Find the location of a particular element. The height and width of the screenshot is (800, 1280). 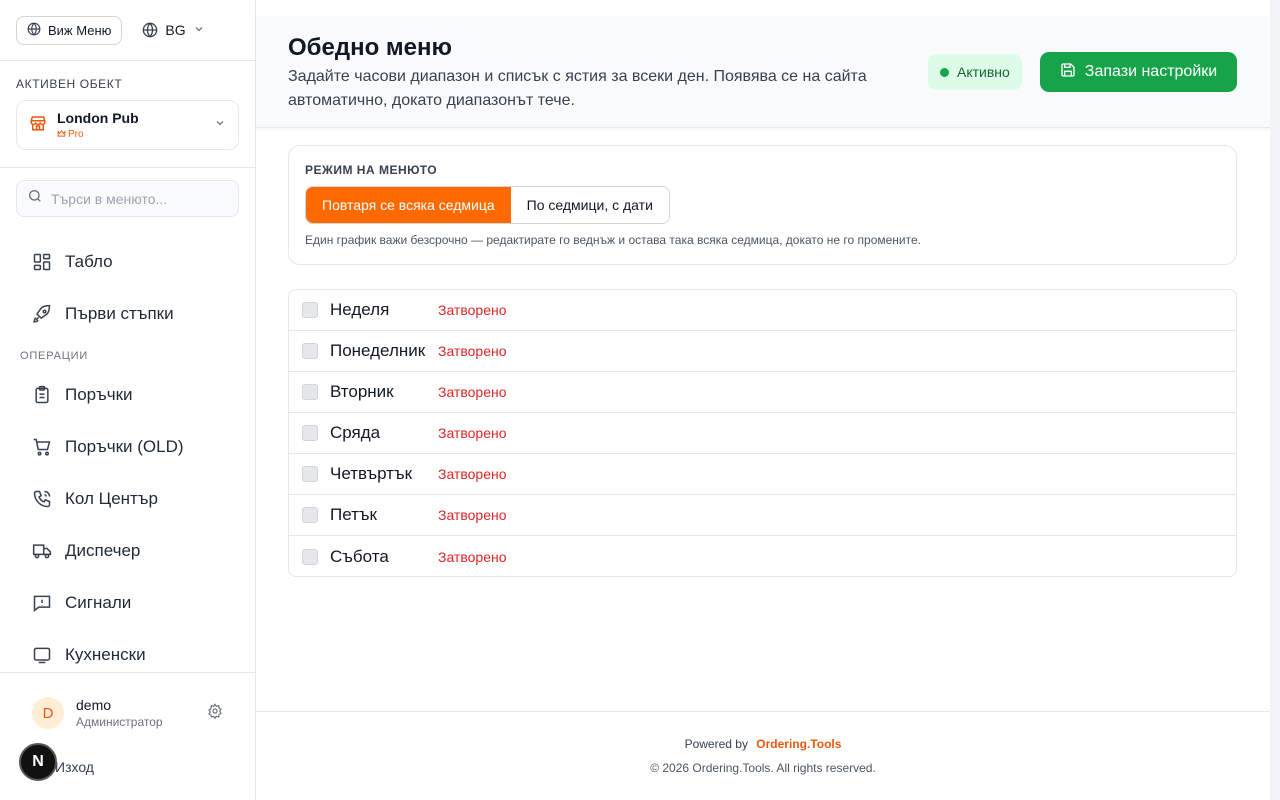

sidebar-item-label: Диспечер is located at coordinates (103, 550).